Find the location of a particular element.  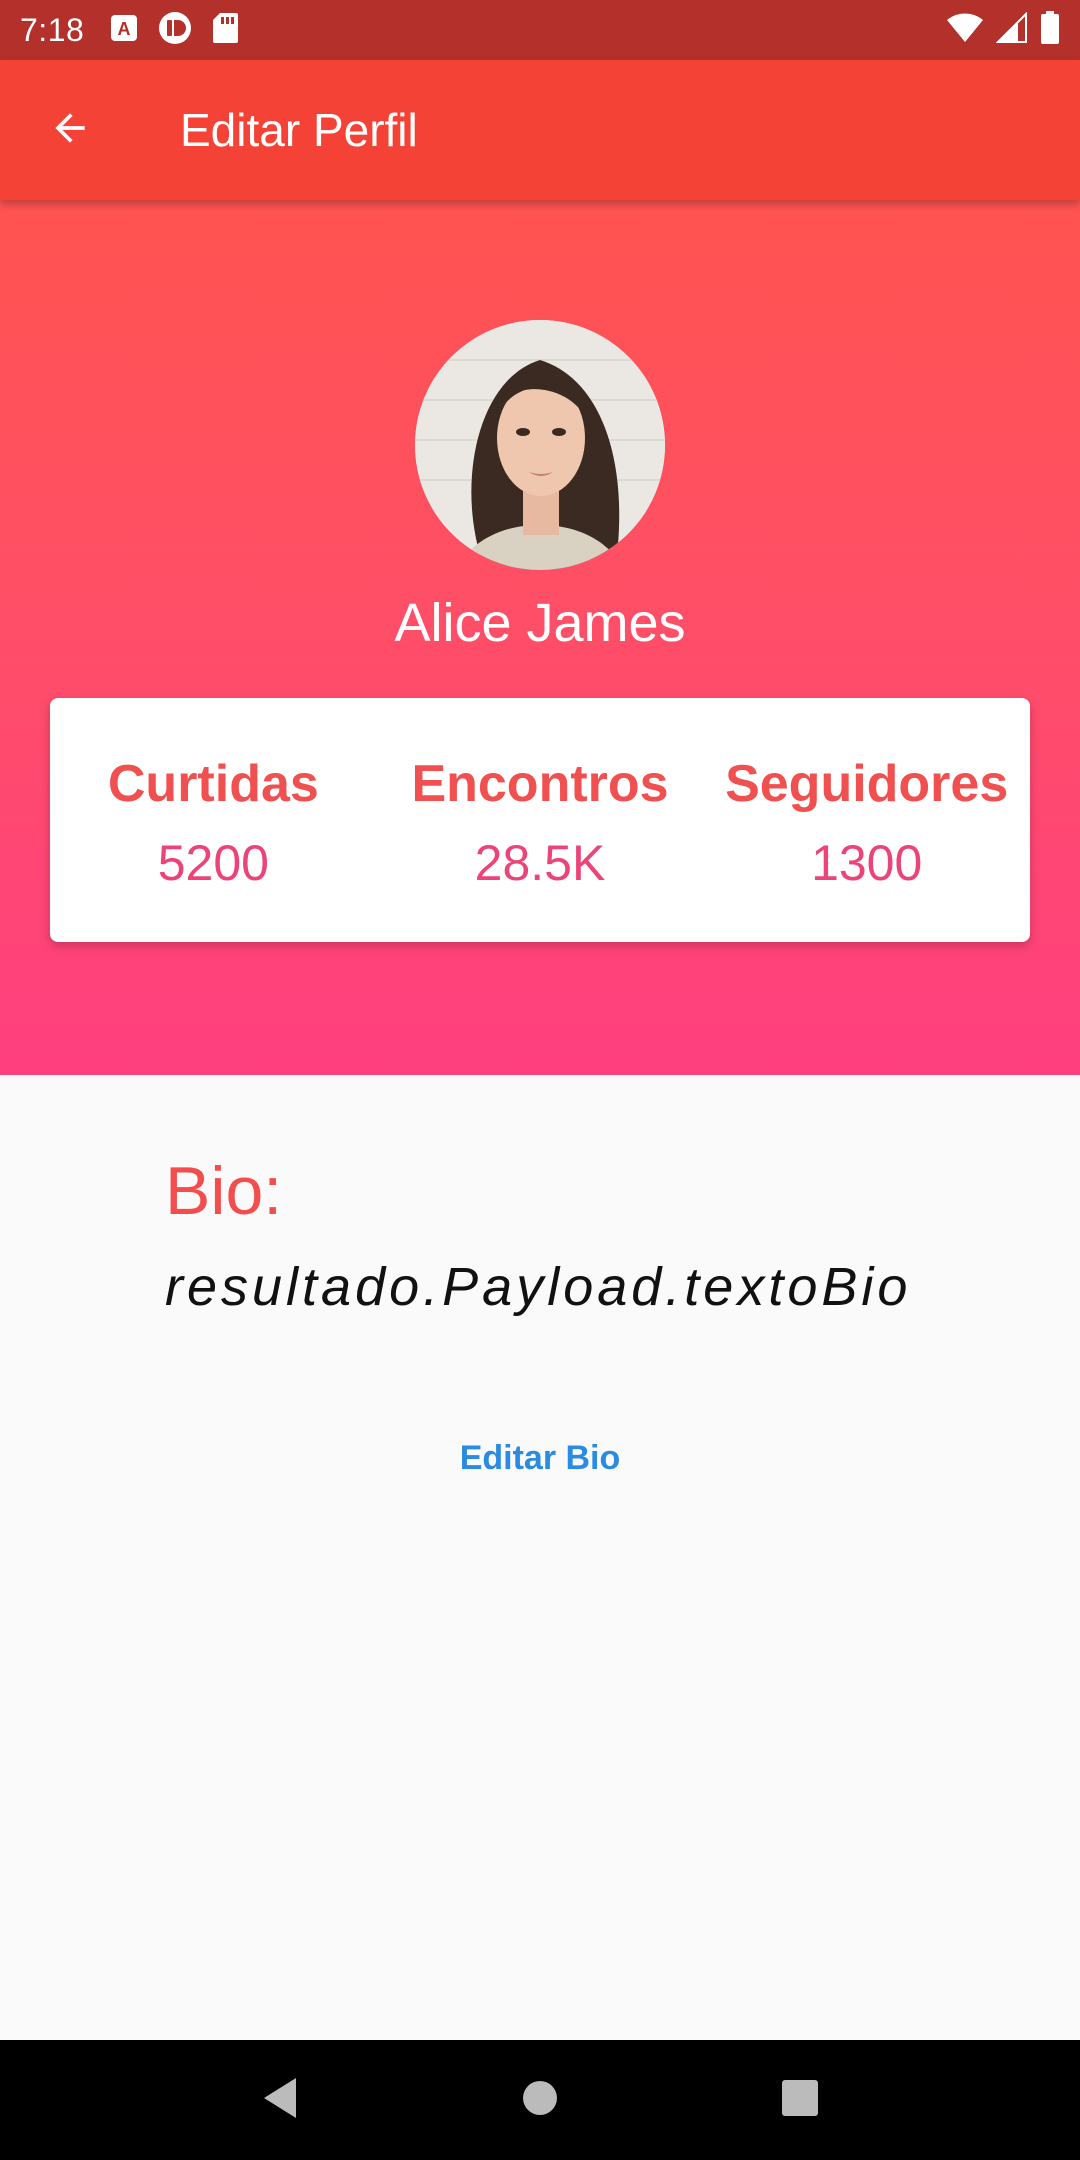

bio-text: resultado.Payload.textoBio is located at coordinates (538, 1287).